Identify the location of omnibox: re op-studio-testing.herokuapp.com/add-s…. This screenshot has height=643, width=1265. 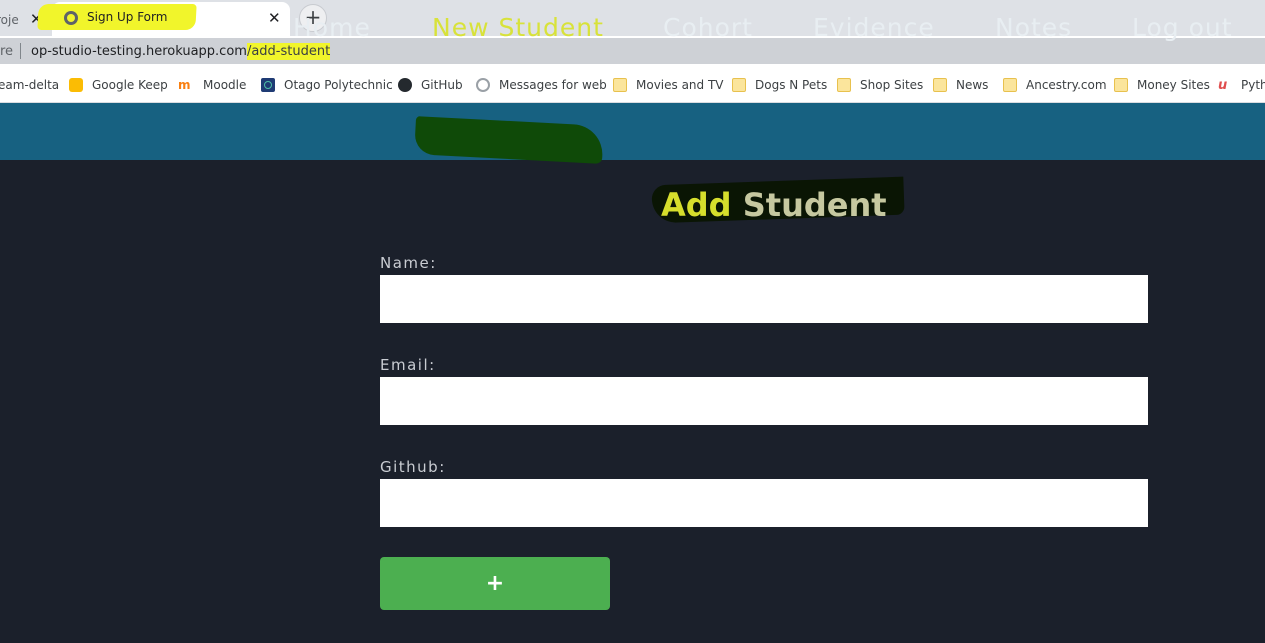
(632, 51).